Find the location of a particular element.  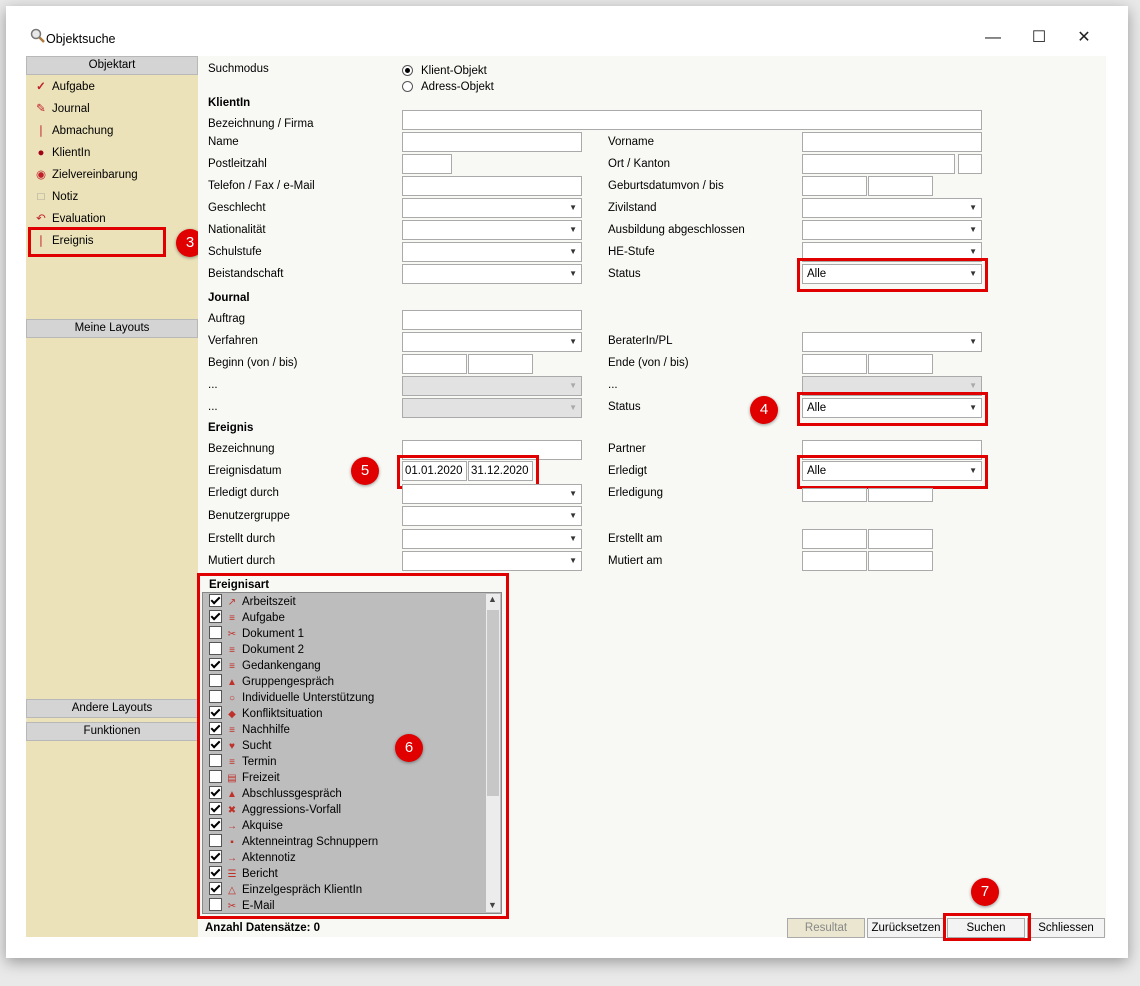

sidebar-item-label: Journal is located at coordinates (71, 109).